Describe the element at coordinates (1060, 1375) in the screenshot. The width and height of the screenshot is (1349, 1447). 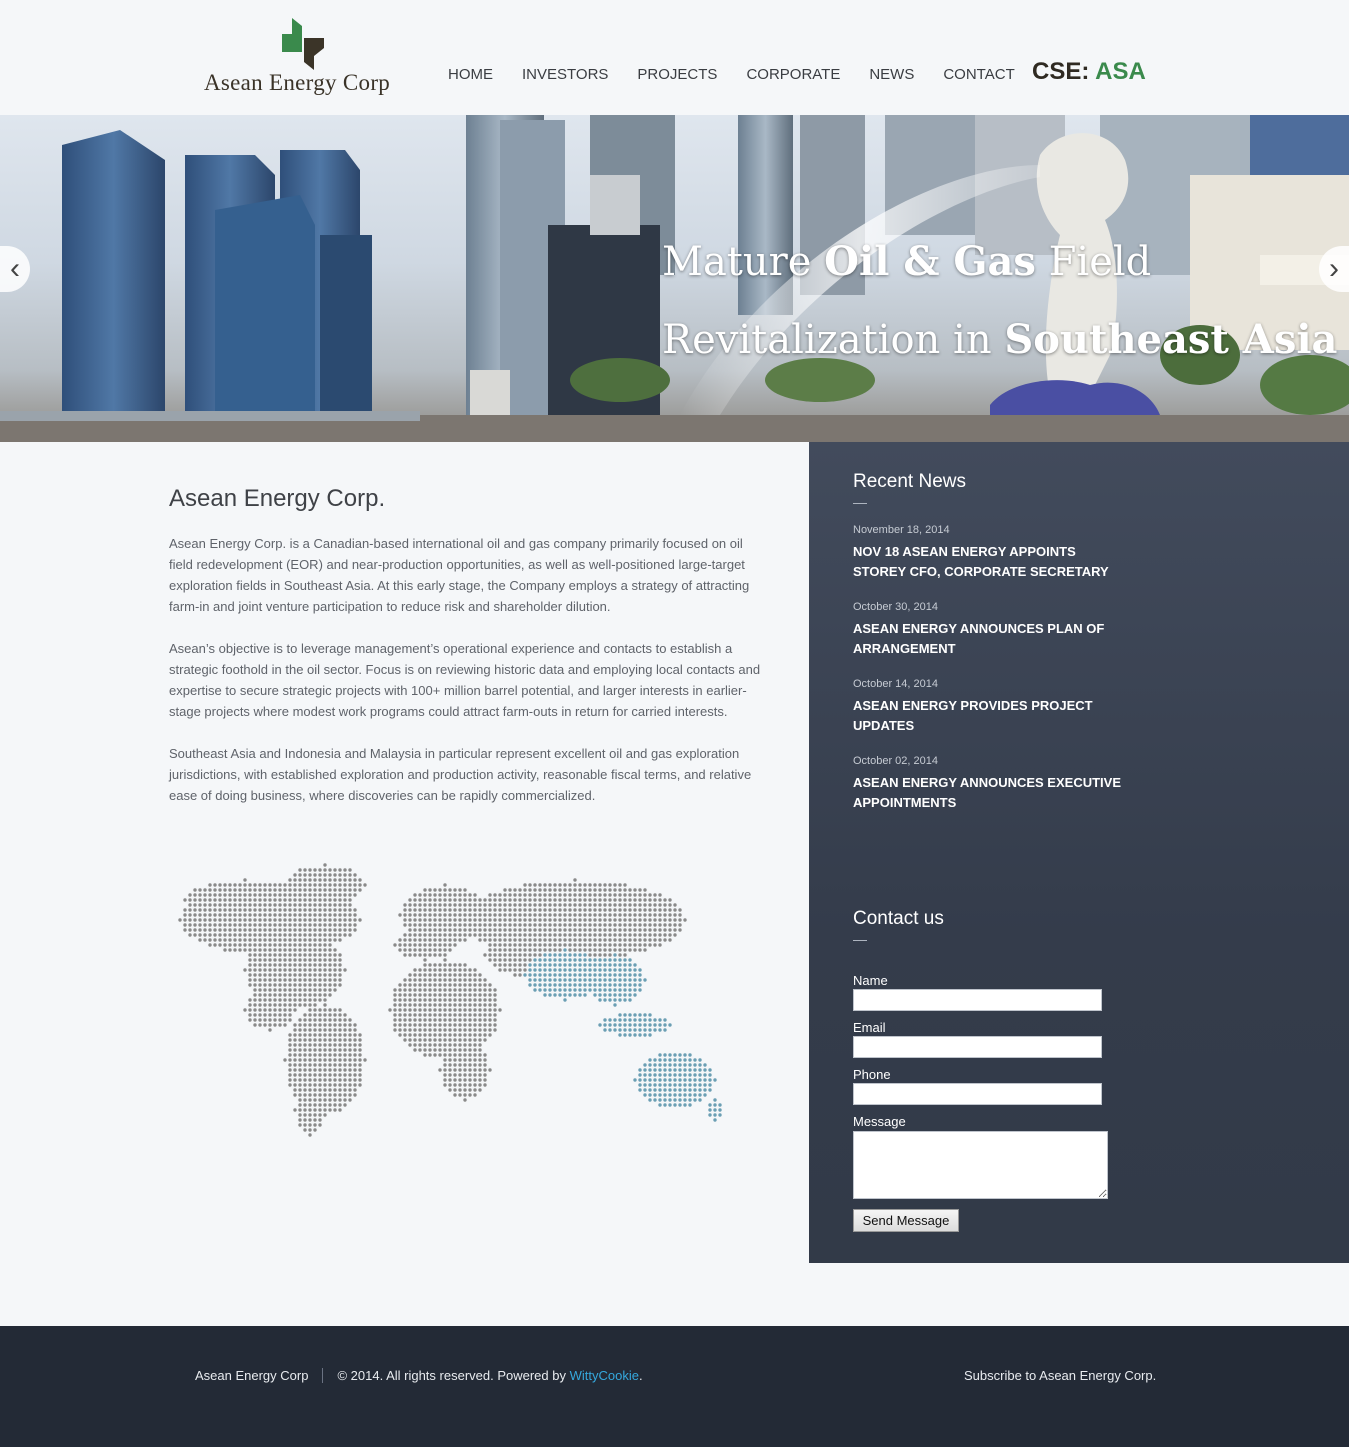
I see `subscribe-link: Subscribe to Asean Energy Corp.` at that location.